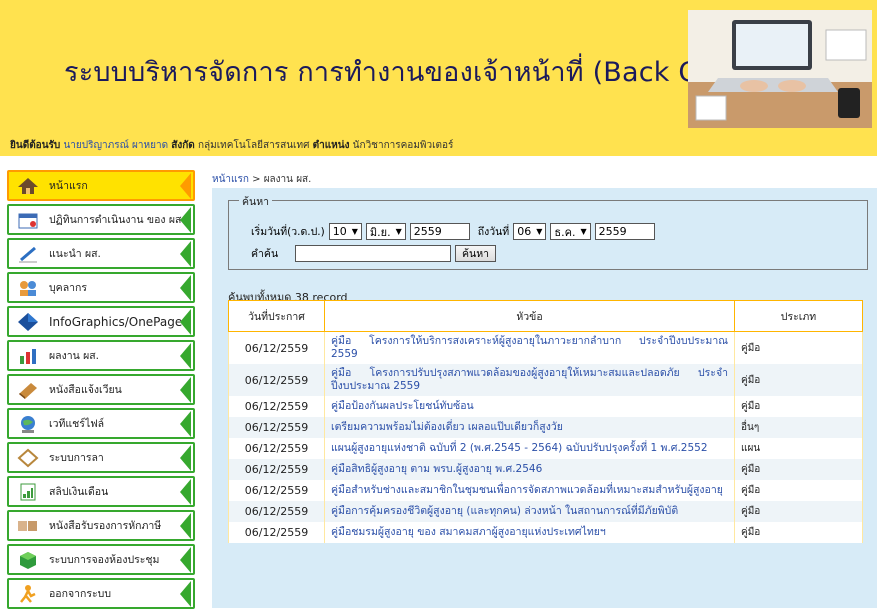 This screenshot has height=612, width=877. Describe the element at coordinates (101, 321) in the screenshot. I see `sidebar-item-infographics: InfoGraphics/OnePage` at that location.